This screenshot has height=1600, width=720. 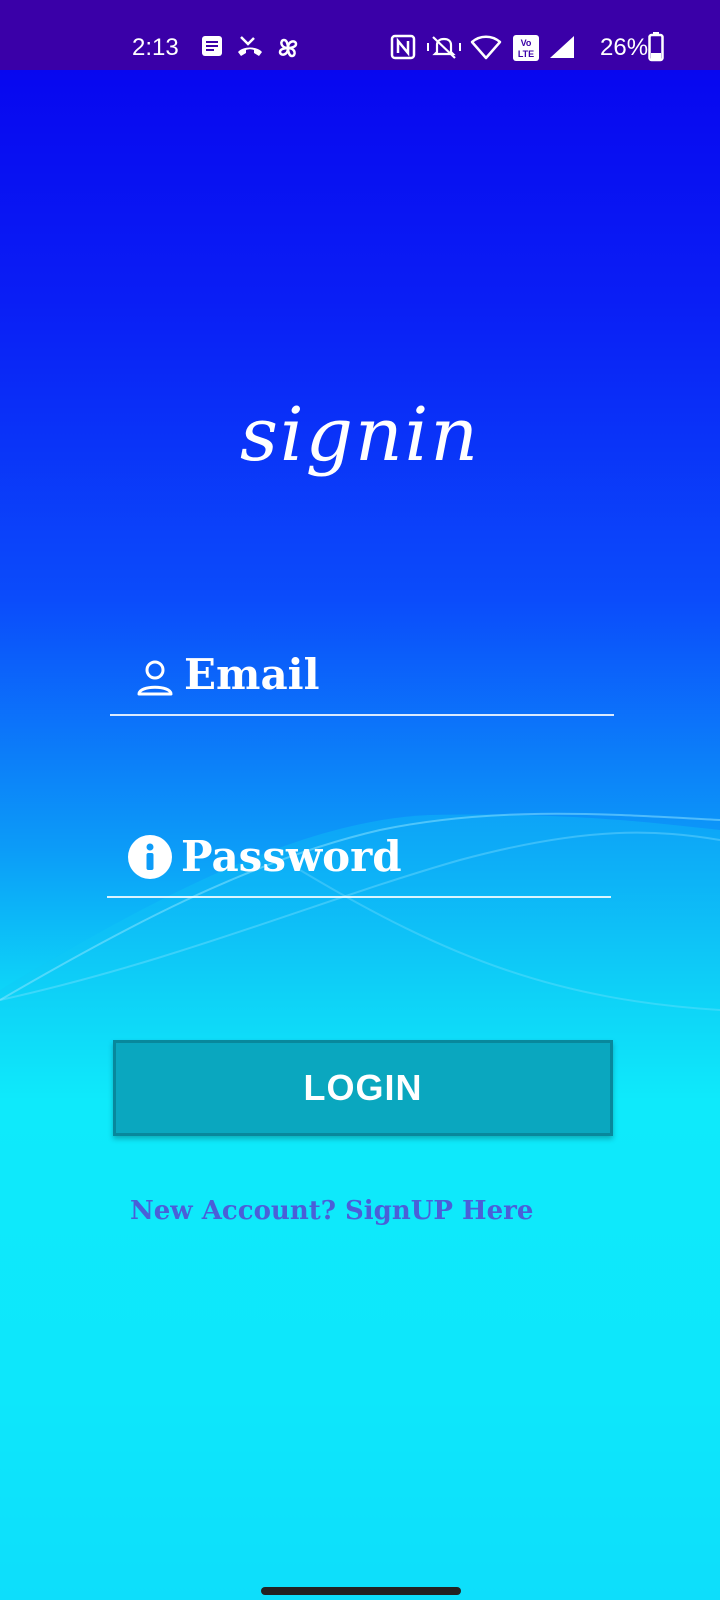 What do you see at coordinates (360, 435) in the screenshot?
I see `page-title: signin` at bounding box center [360, 435].